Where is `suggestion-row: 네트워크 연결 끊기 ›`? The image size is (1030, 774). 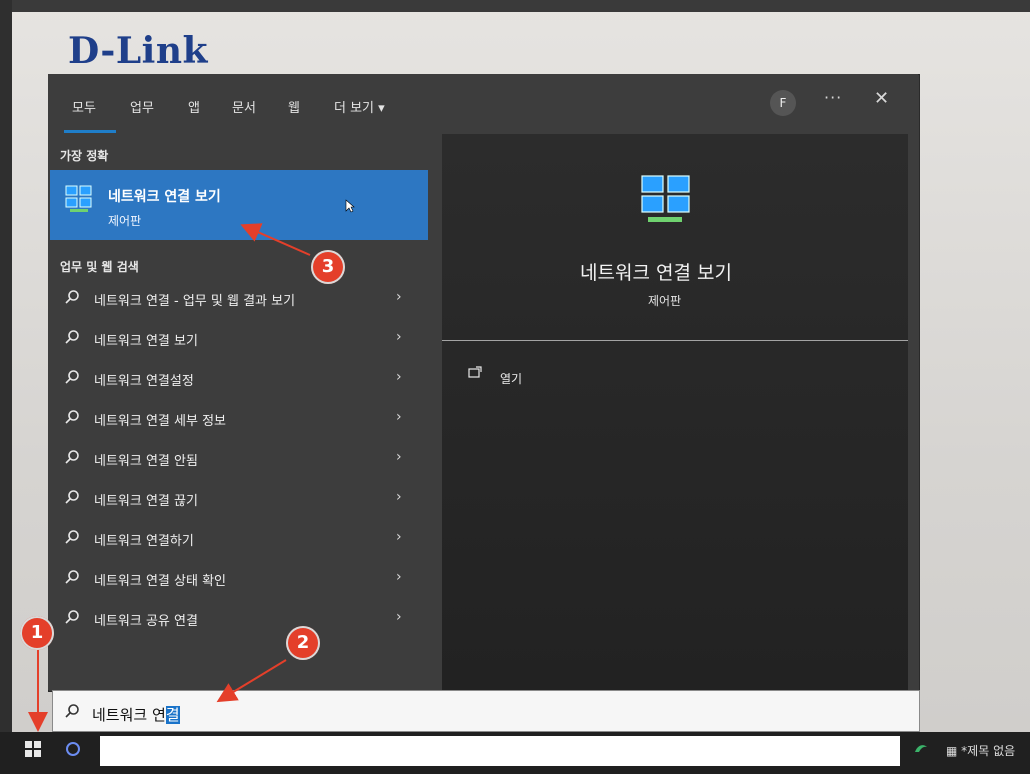 suggestion-row: 네트워크 연결 끊기 › is located at coordinates (239, 498).